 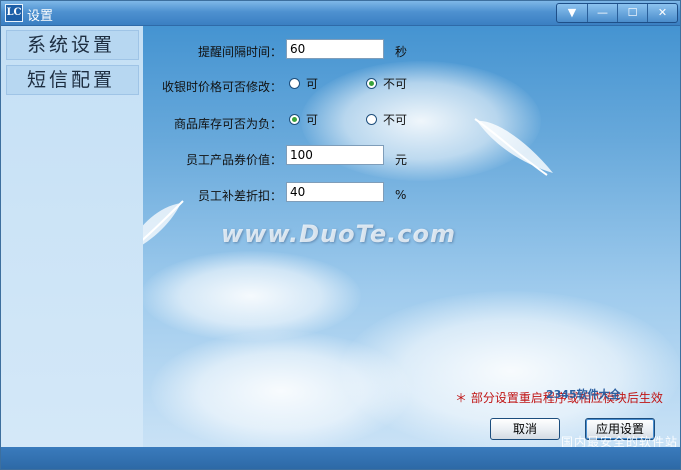 I want to click on minimize-button: —, so click(x=602, y=13).